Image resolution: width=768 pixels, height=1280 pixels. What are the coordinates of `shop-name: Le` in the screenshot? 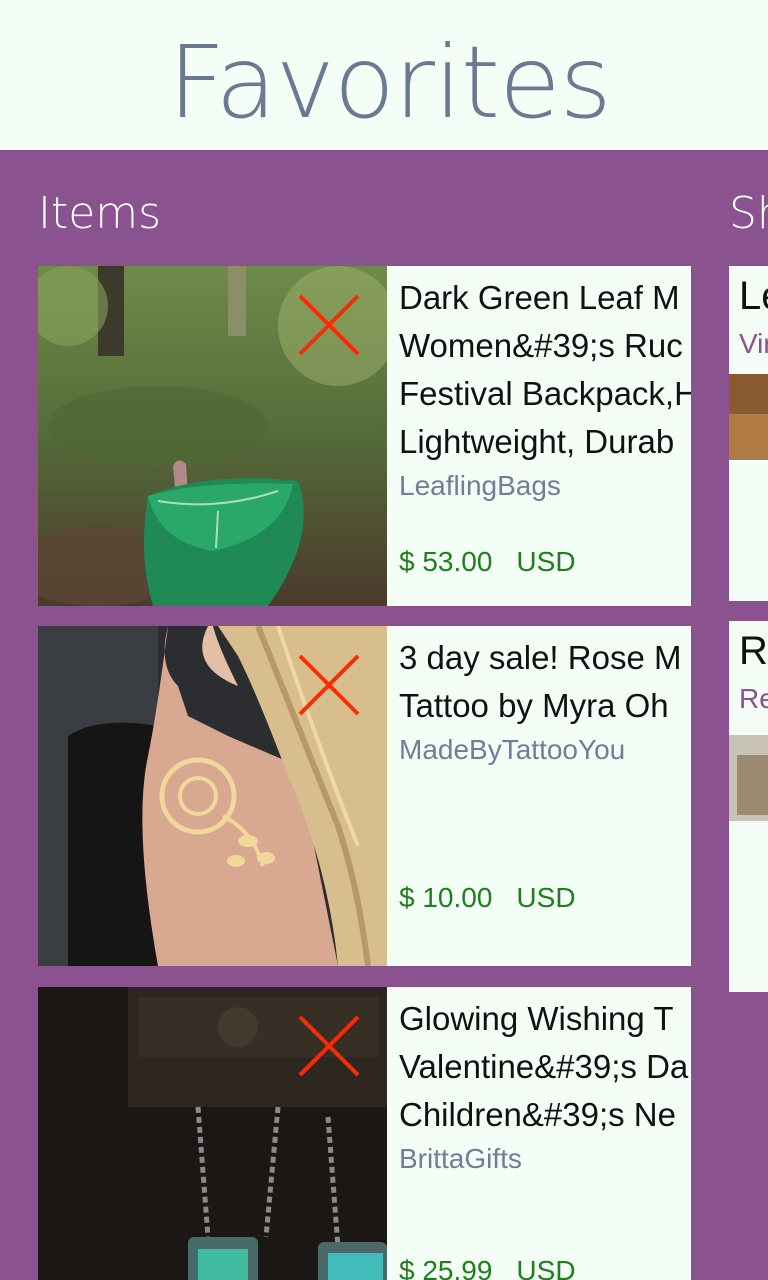 It's located at (753, 296).